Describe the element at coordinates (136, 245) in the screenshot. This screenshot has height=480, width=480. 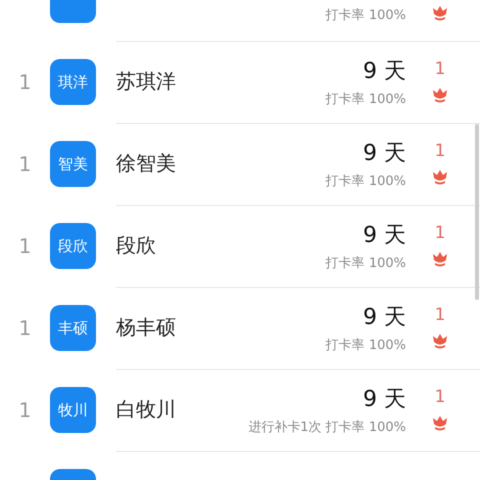
I see `member-name: 段欣` at that location.